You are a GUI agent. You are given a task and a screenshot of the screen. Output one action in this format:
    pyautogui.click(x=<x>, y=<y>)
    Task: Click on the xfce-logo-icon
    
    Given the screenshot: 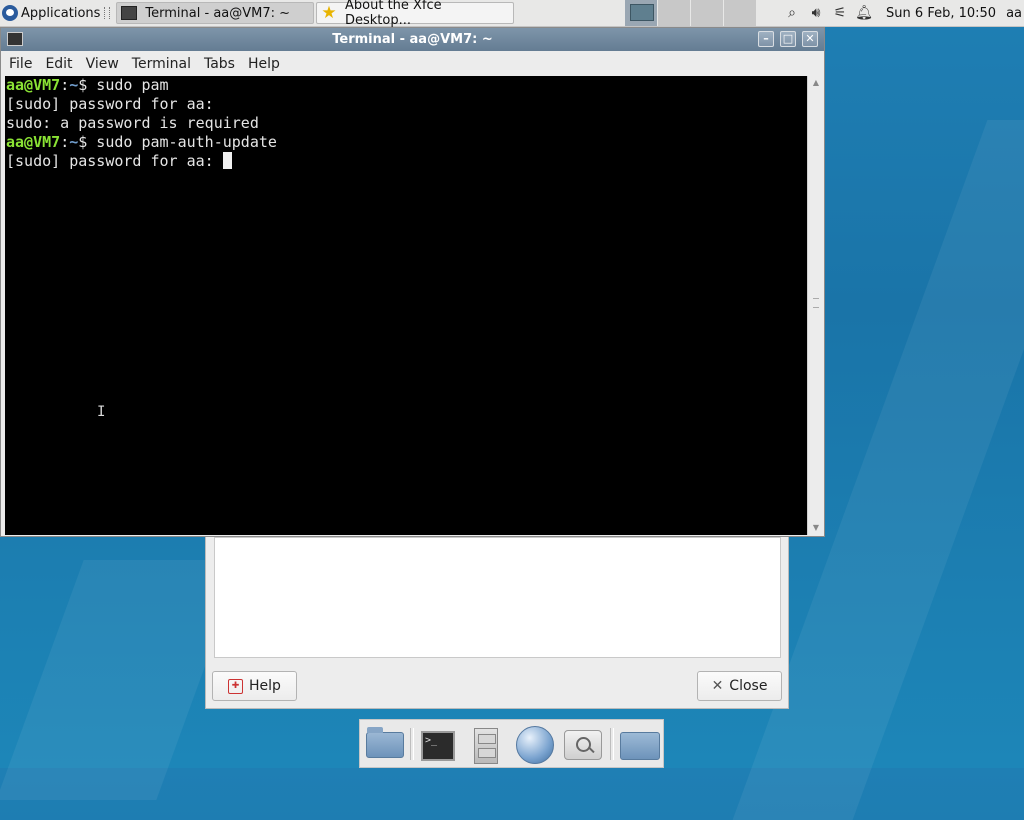 What is the action you would take?
    pyautogui.click(x=10, y=13)
    